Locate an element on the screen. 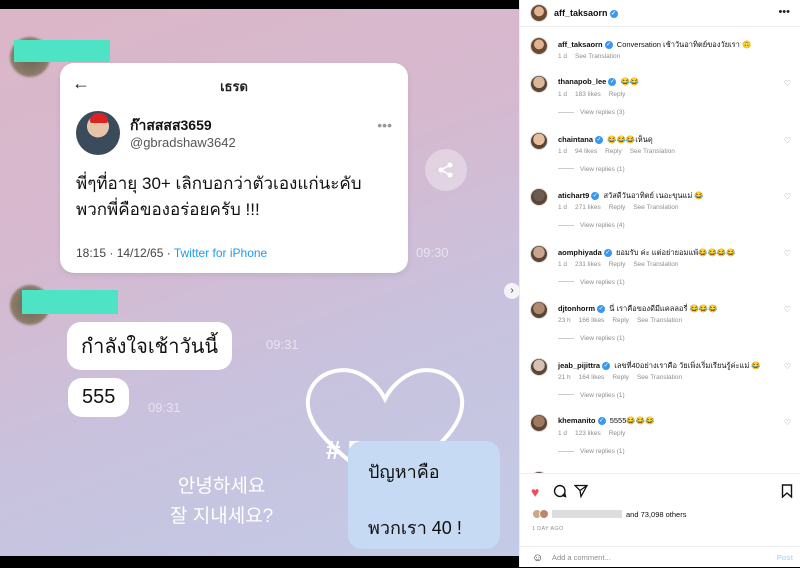 The height and width of the screenshot is (568, 800). reply-bubble-line: ปัญหาคือ is located at coordinates (404, 472).